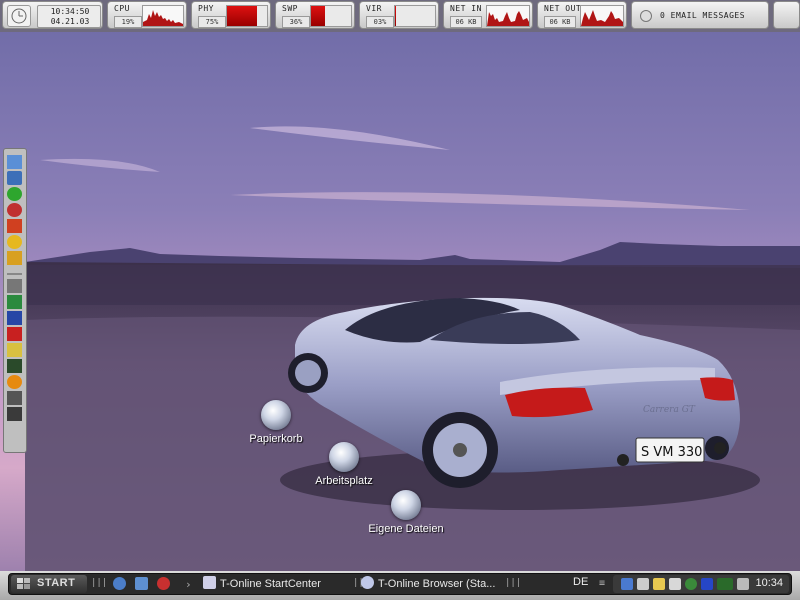  Describe the element at coordinates (508, 16) in the screenshot. I see `net-in-graph` at that location.